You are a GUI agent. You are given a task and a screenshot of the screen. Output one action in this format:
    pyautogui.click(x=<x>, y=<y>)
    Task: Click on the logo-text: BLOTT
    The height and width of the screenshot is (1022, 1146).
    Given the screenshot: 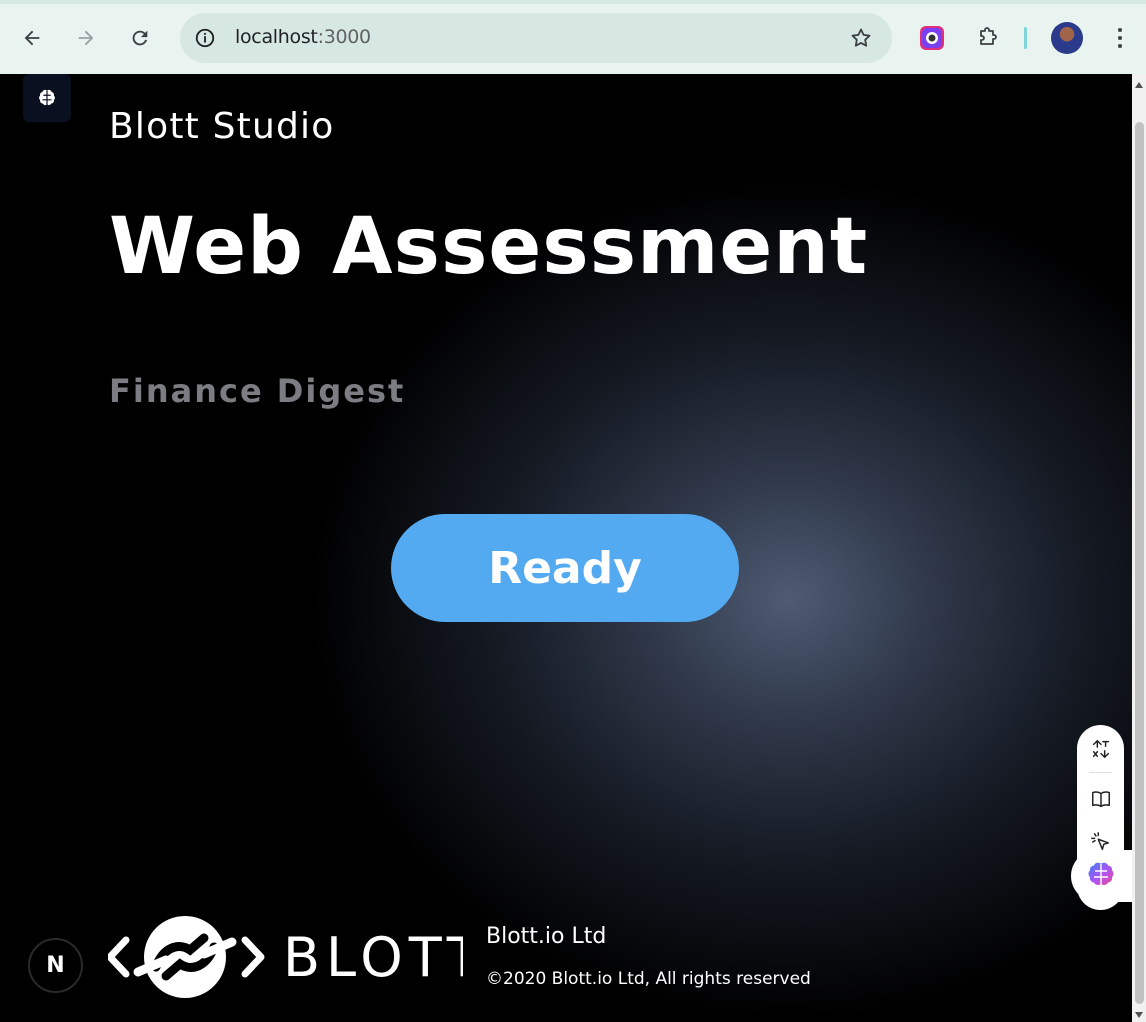 What is the action you would take?
    pyautogui.click(x=373, y=957)
    